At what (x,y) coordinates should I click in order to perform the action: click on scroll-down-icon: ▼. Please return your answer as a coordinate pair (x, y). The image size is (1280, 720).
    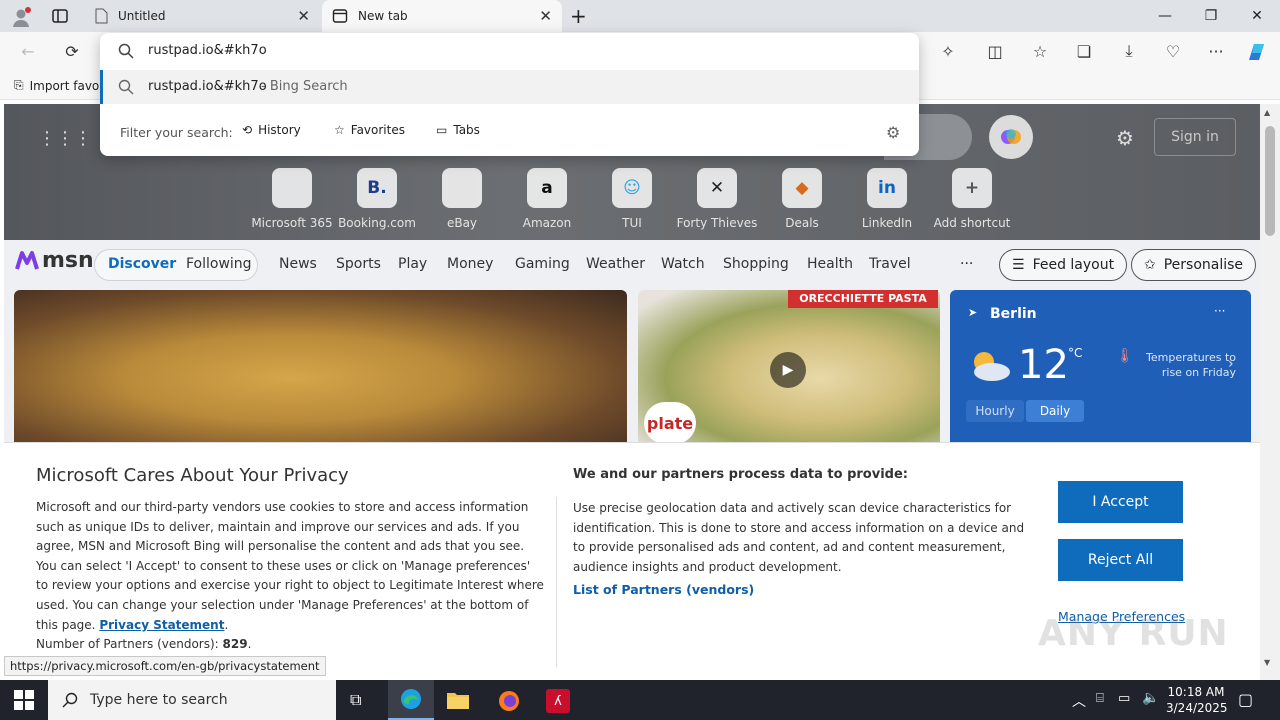
    Looking at the image, I should click on (1267, 662).